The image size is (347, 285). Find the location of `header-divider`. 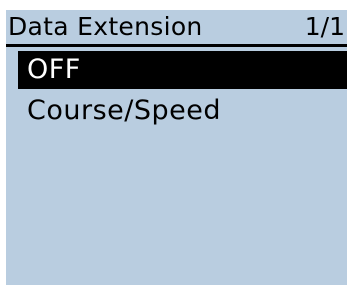

header-divider is located at coordinates (176, 45).